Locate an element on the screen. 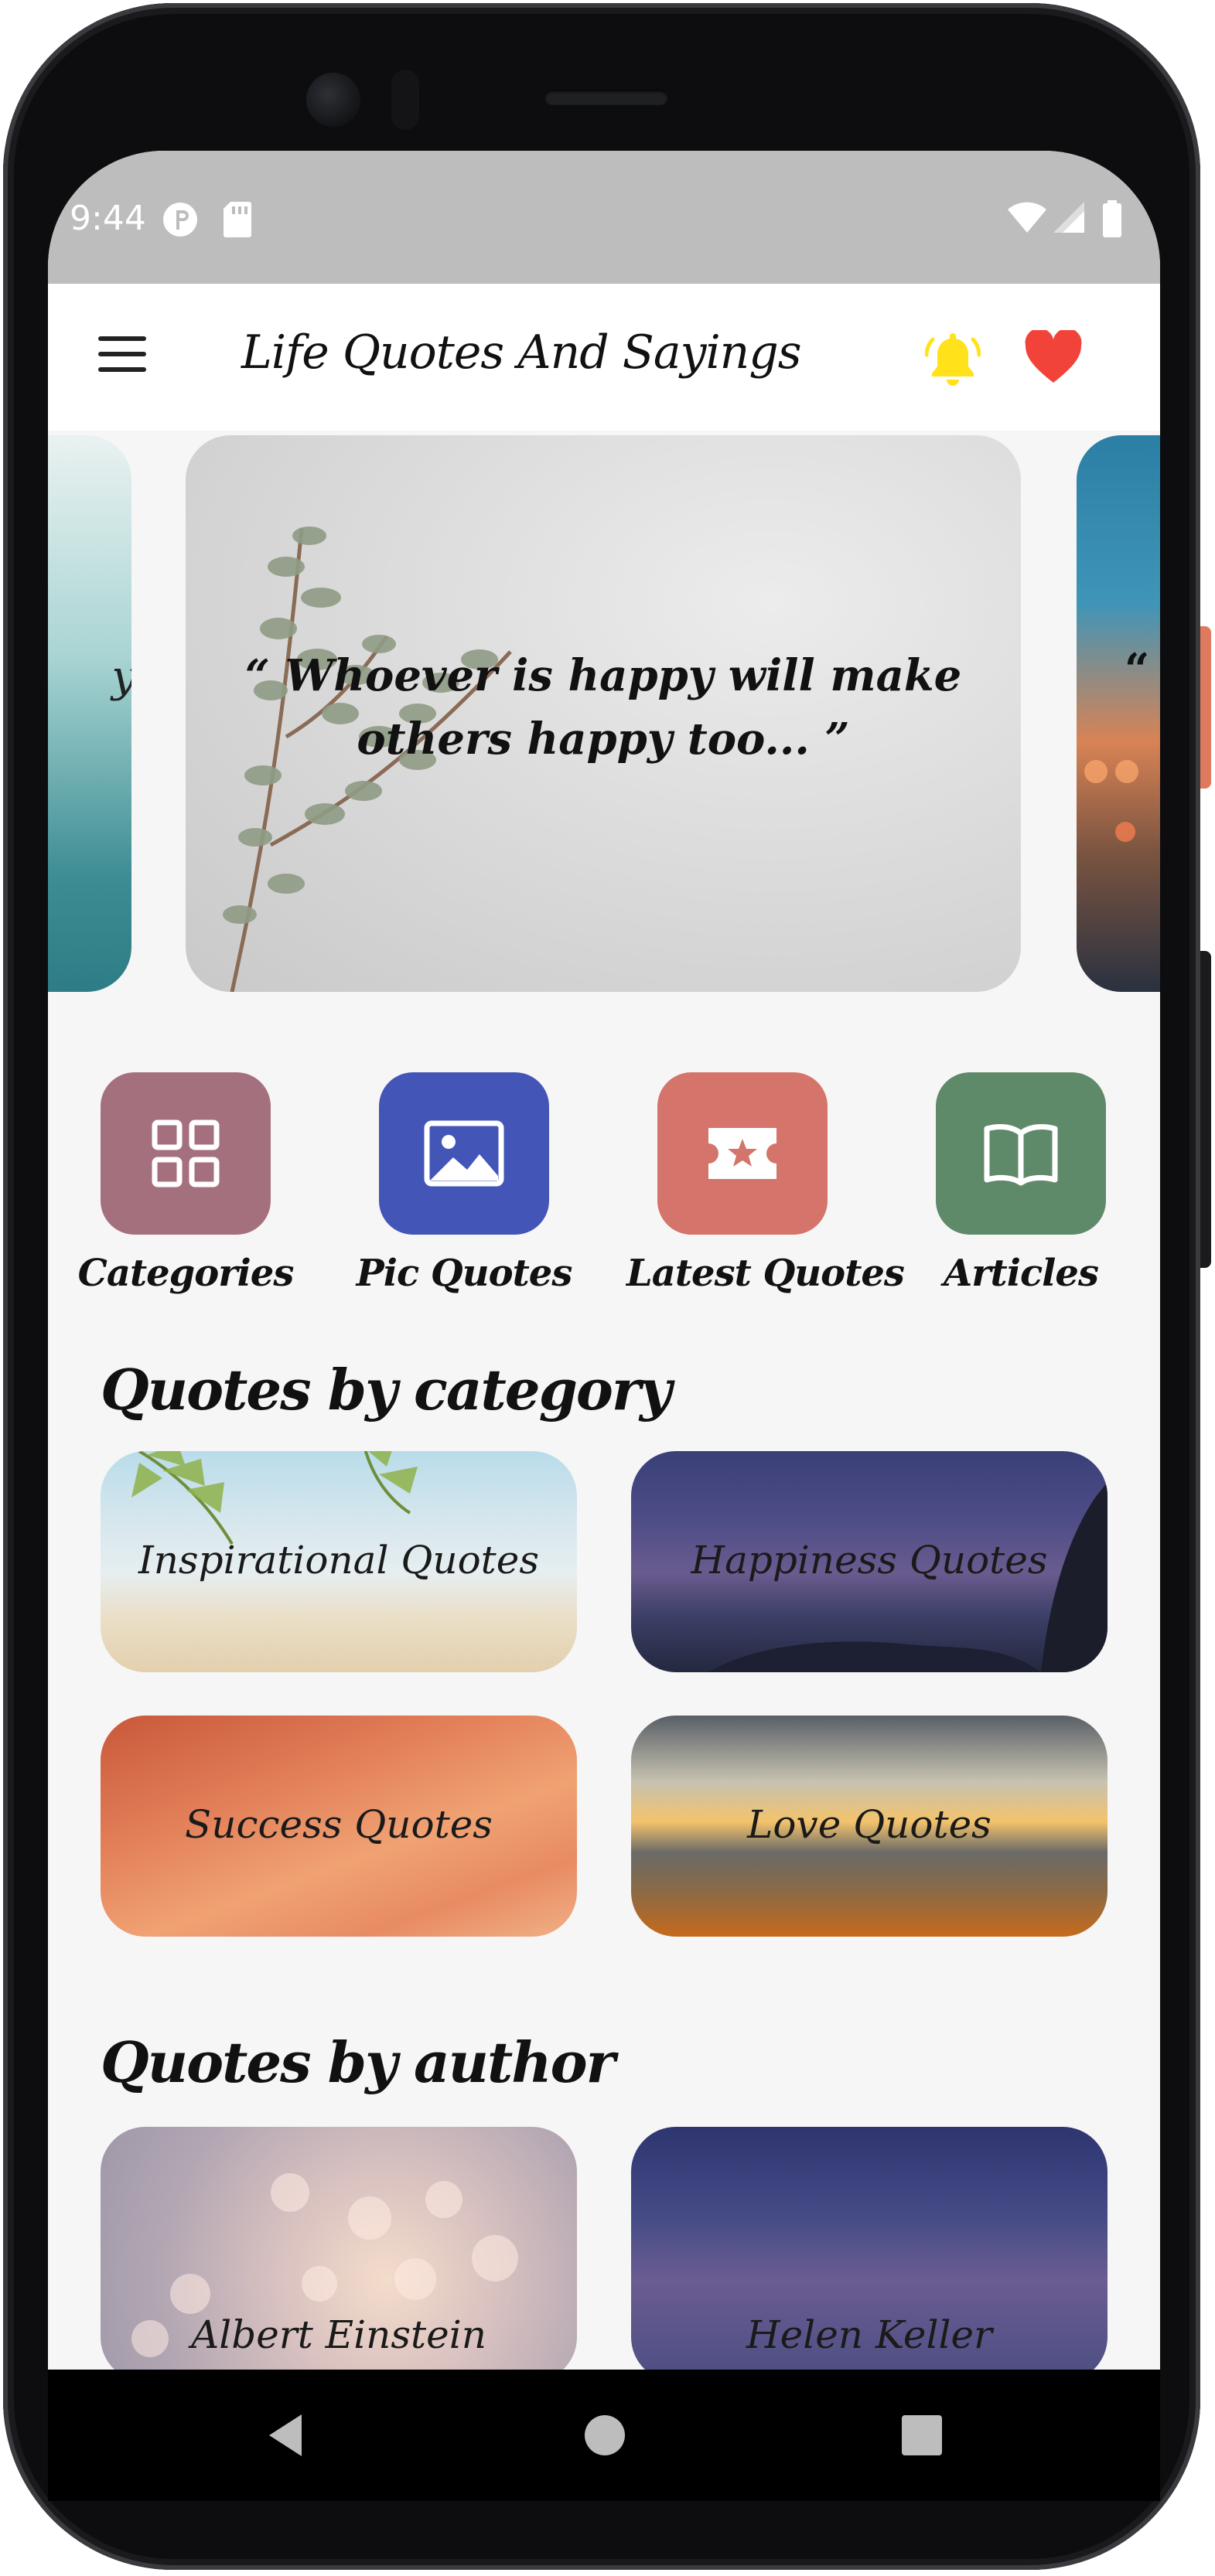 This screenshot has width=1215, height=2576. category-card-label: Inspirational Quotes is located at coordinates (339, 1560).